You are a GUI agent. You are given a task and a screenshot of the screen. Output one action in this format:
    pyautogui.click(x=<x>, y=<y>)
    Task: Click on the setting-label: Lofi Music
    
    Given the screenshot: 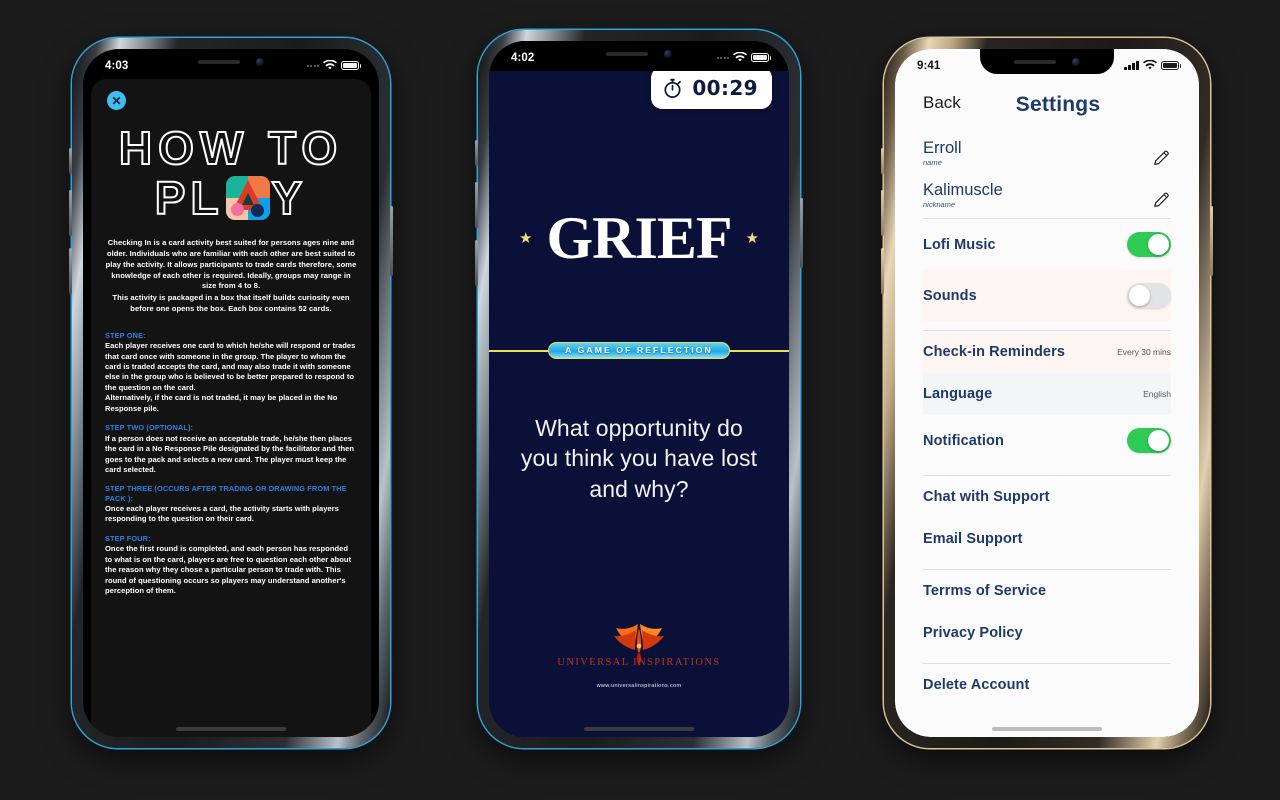 What is the action you would take?
    pyautogui.click(x=959, y=244)
    